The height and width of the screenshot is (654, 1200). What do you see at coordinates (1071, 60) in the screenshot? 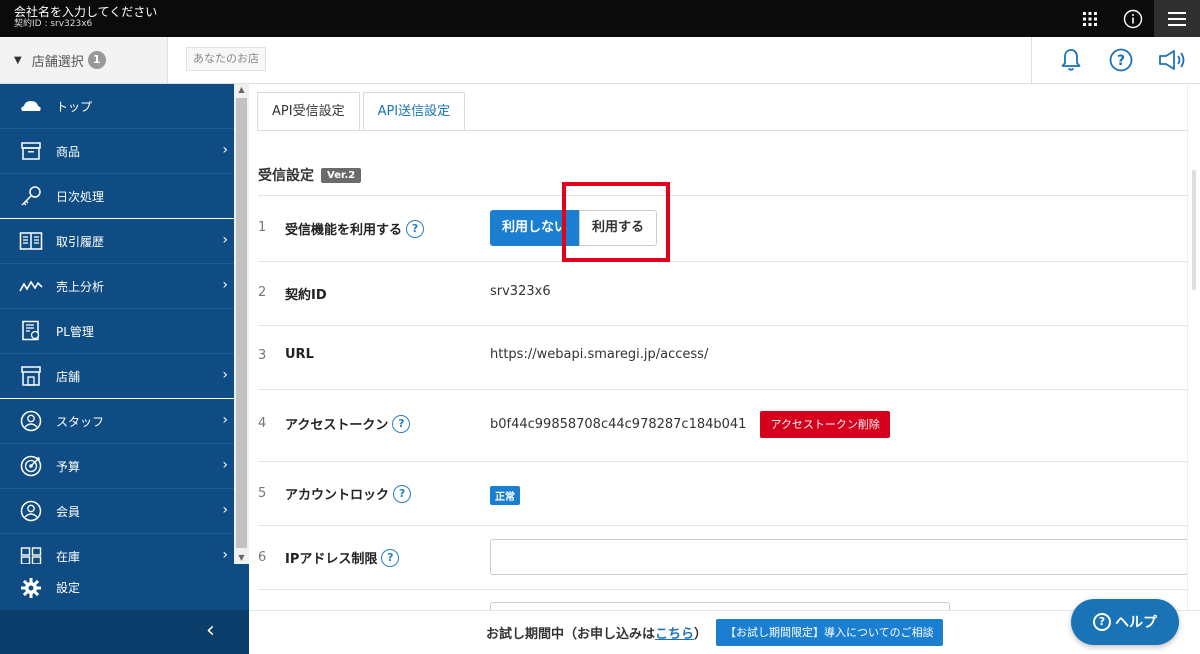
I see `bell-icon` at bounding box center [1071, 60].